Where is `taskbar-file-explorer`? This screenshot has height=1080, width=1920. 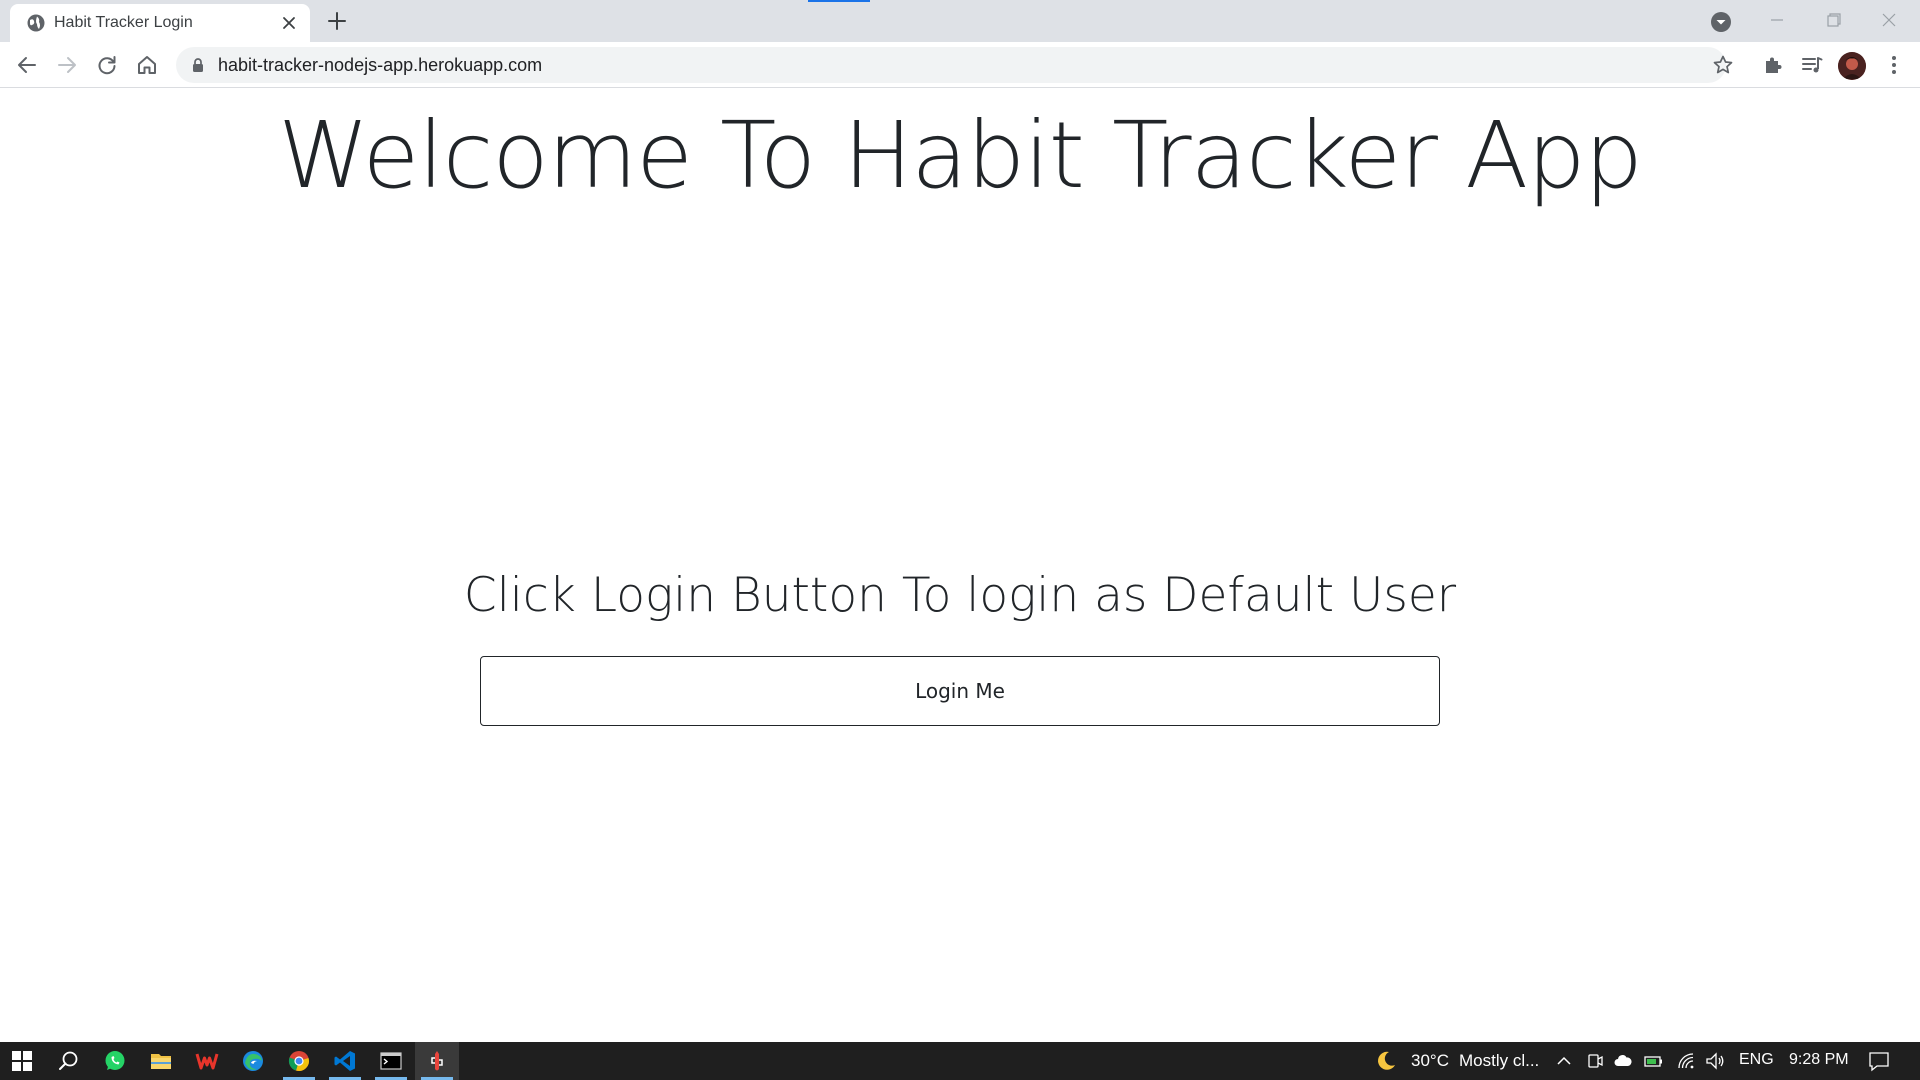
taskbar-file-explorer is located at coordinates (161, 1061).